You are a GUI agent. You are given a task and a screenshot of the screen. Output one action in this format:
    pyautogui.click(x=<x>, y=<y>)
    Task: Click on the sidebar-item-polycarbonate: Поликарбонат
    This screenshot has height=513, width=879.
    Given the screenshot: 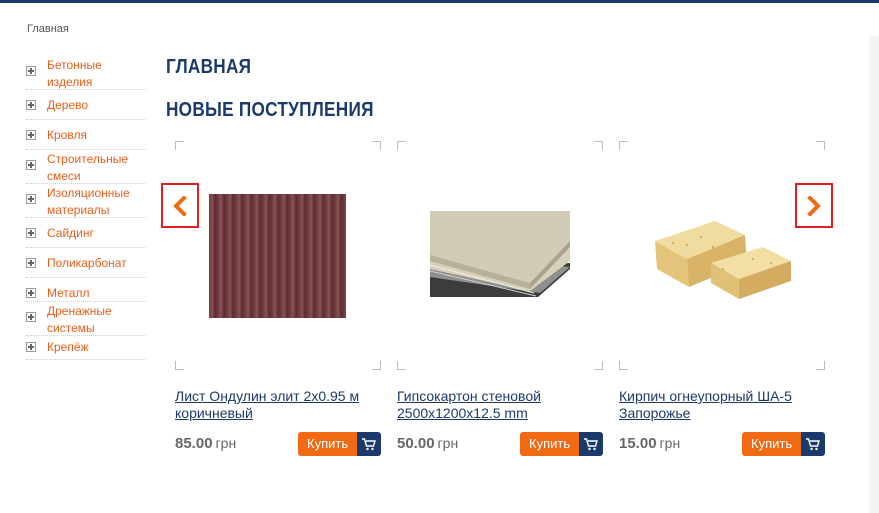 What is the action you would take?
    pyautogui.click(x=86, y=263)
    